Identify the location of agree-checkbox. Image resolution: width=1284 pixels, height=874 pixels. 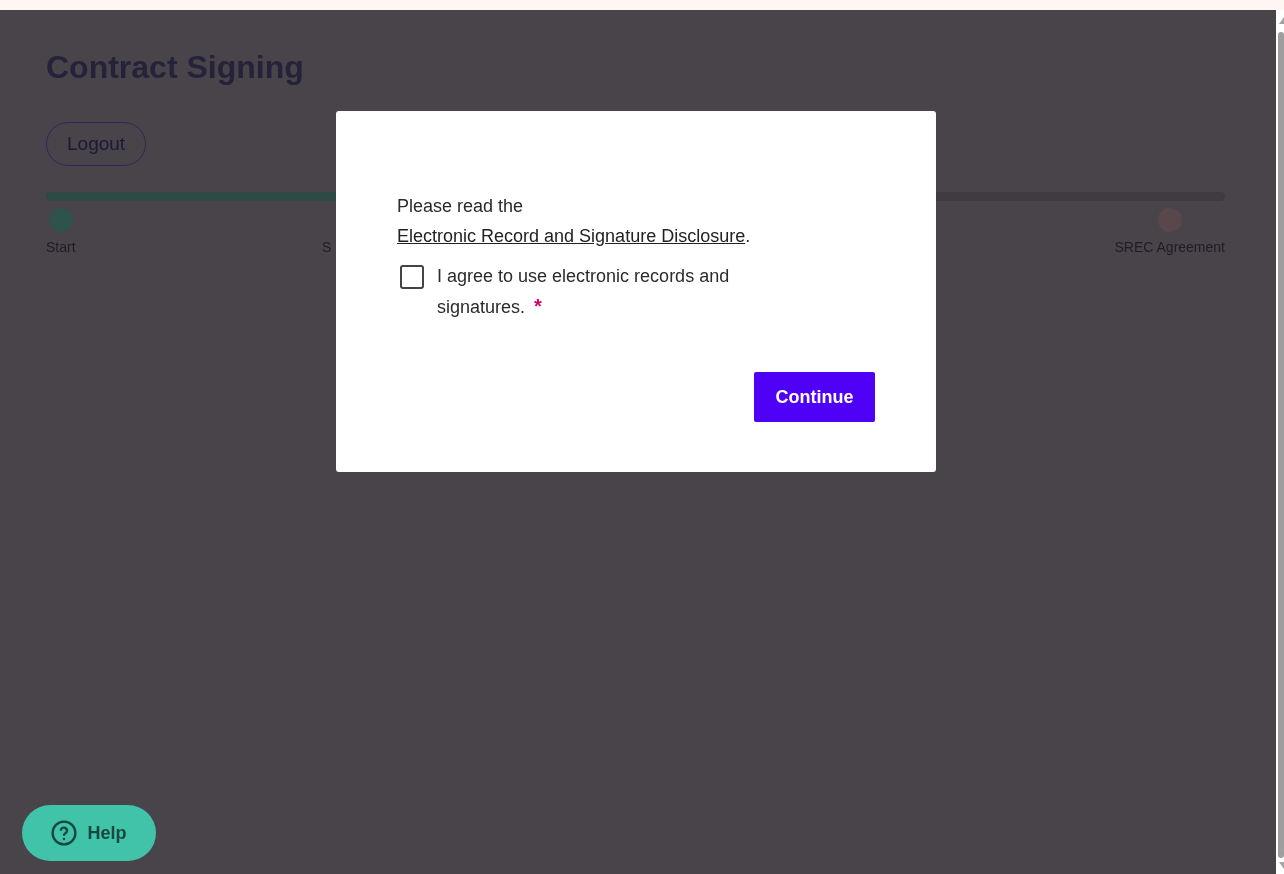
(412, 277).